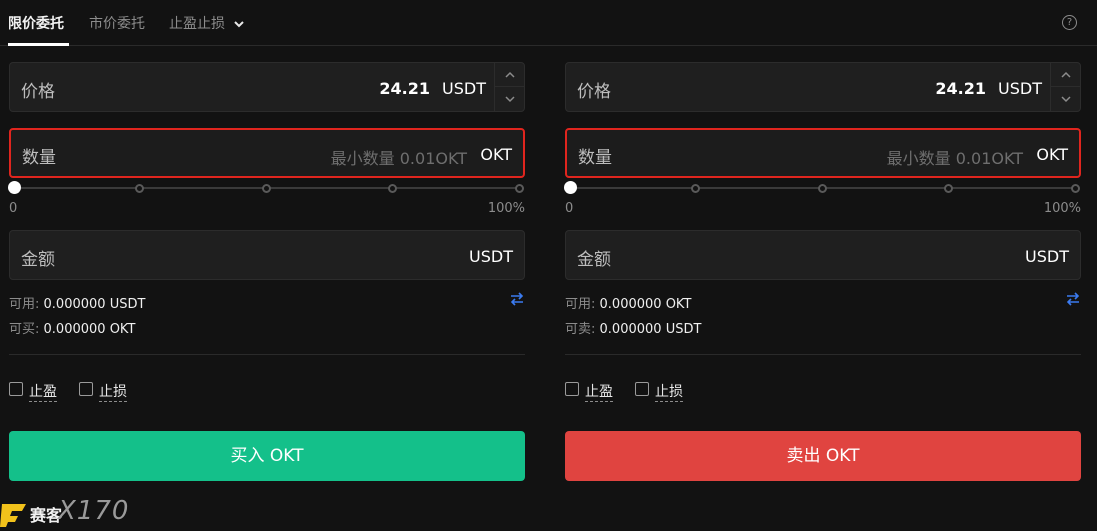  I want to click on buy-quantity-label: 数量, so click(39, 158).